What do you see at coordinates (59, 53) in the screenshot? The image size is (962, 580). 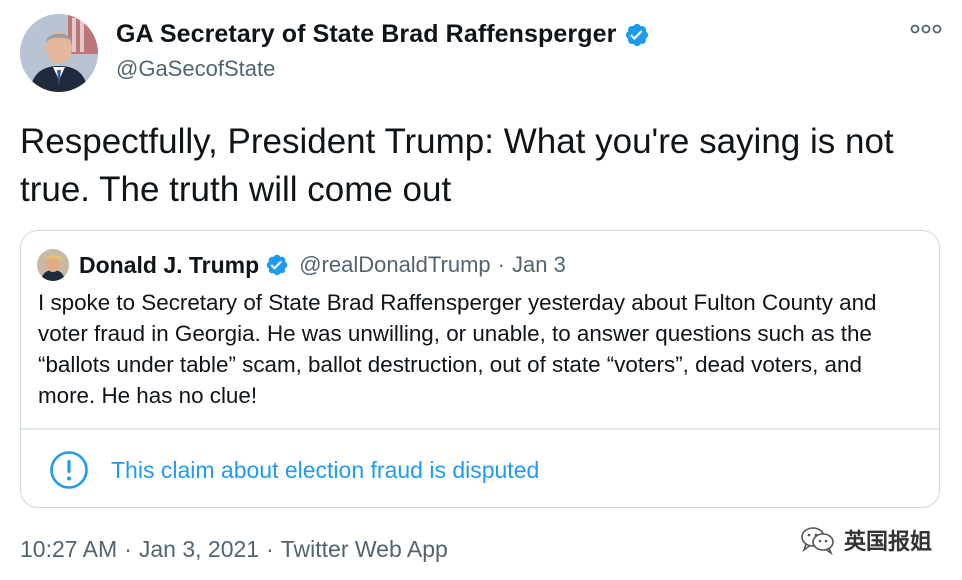 I see `author-avatar` at bounding box center [59, 53].